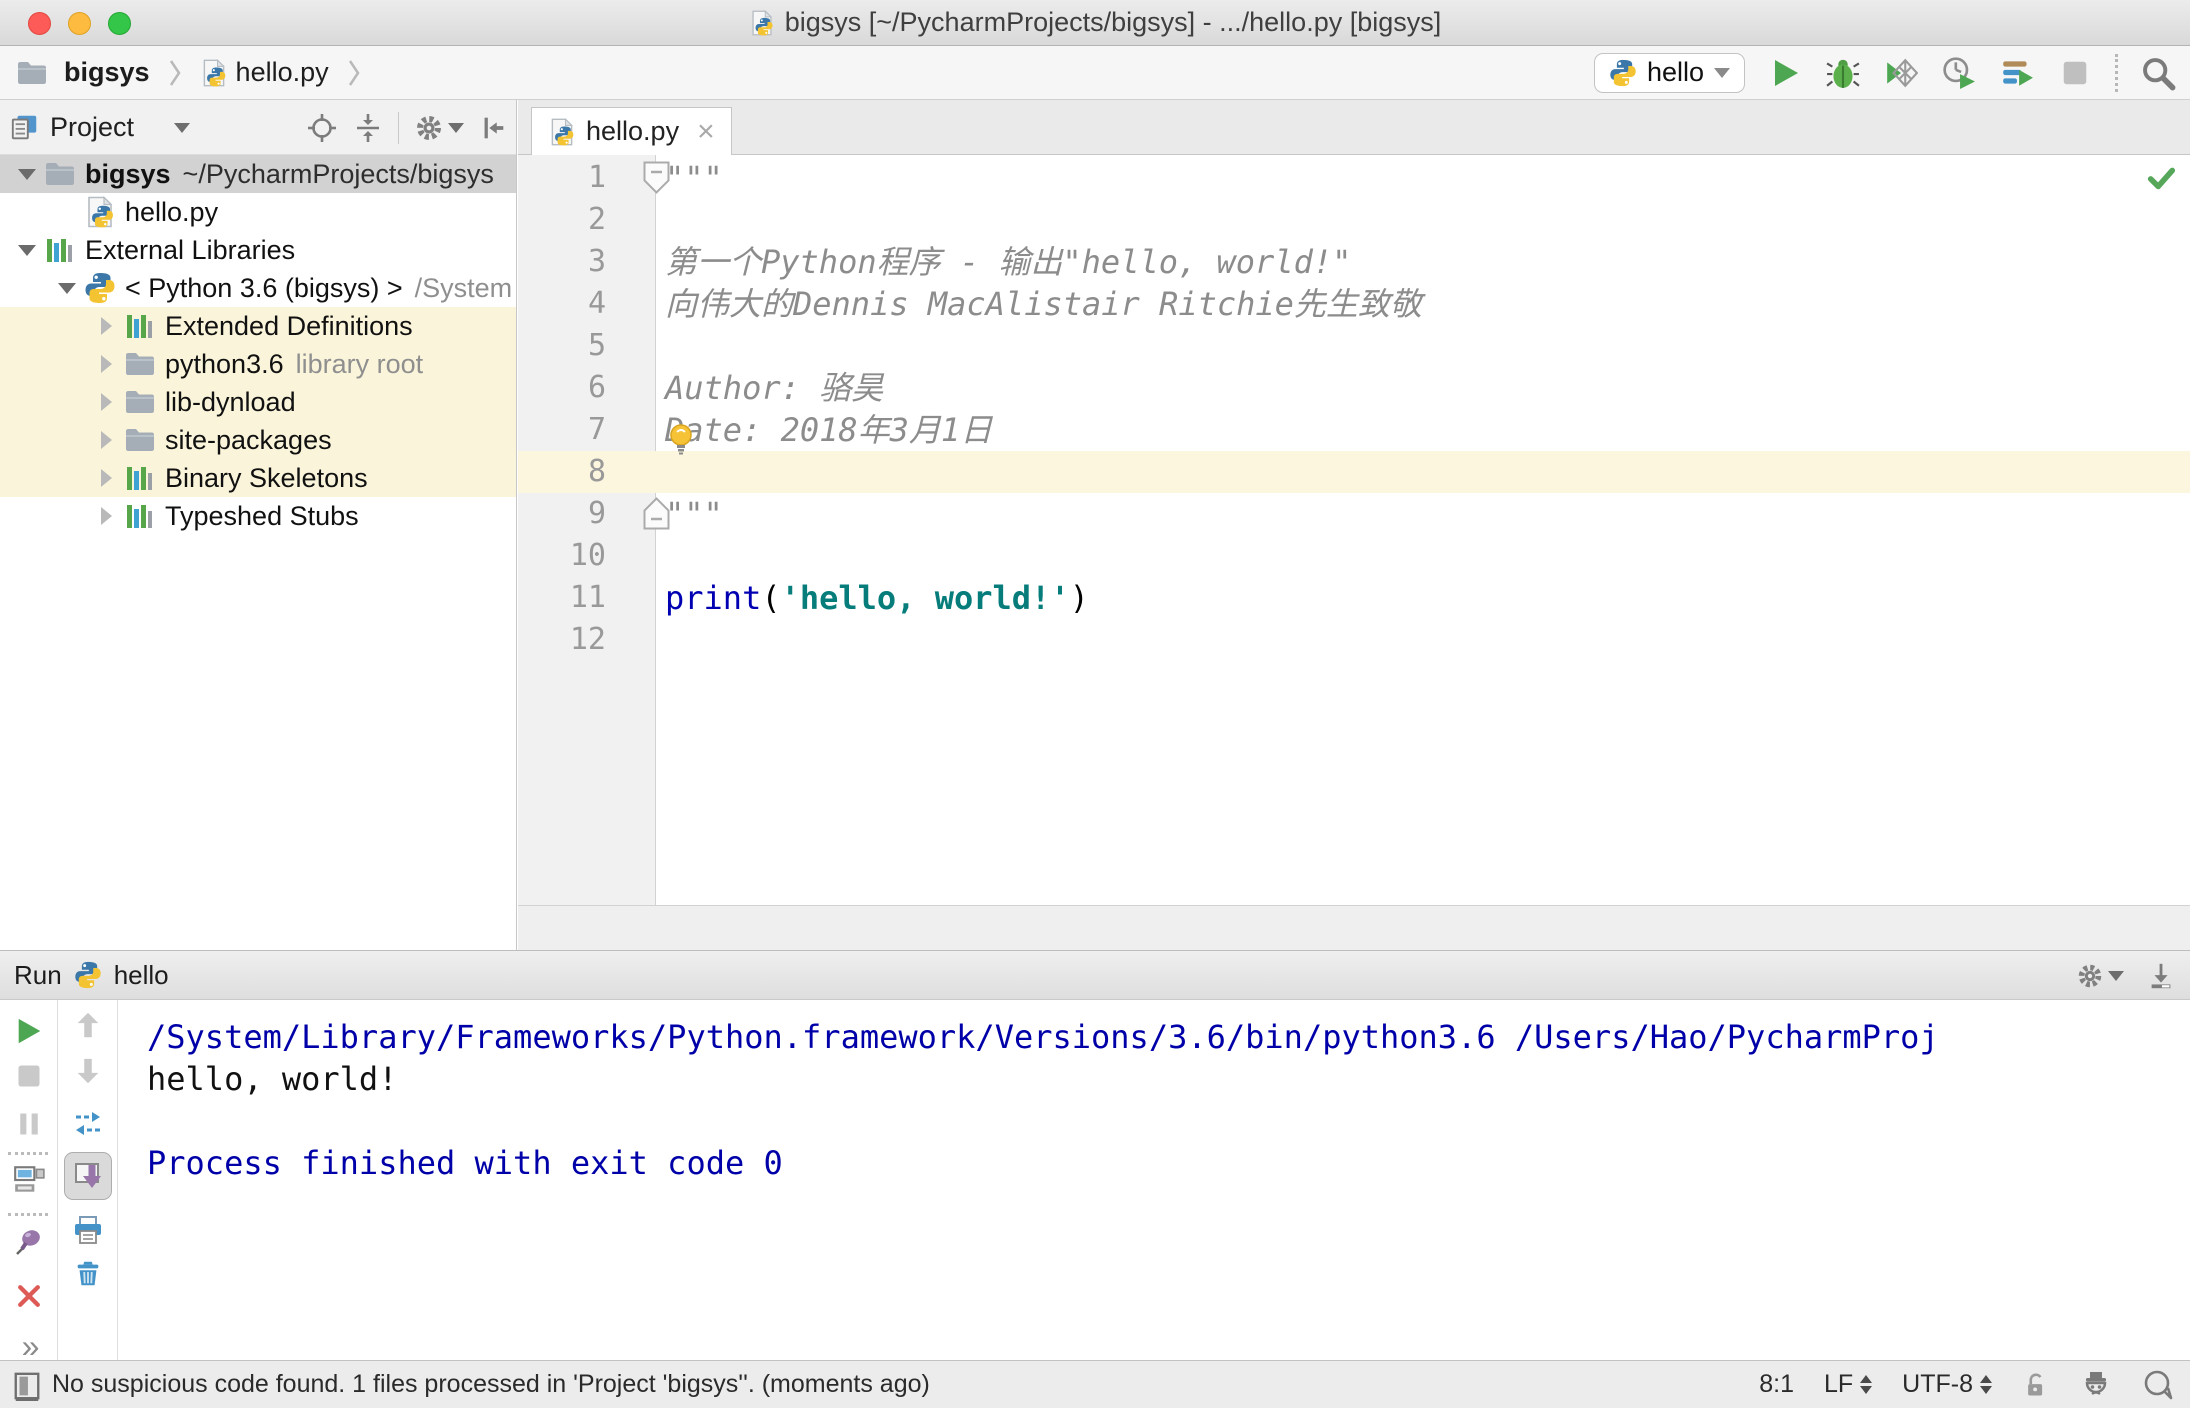 The height and width of the screenshot is (1408, 2190). What do you see at coordinates (1354, 472) in the screenshot?
I see `editor-line-8: 8` at bounding box center [1354, 472].